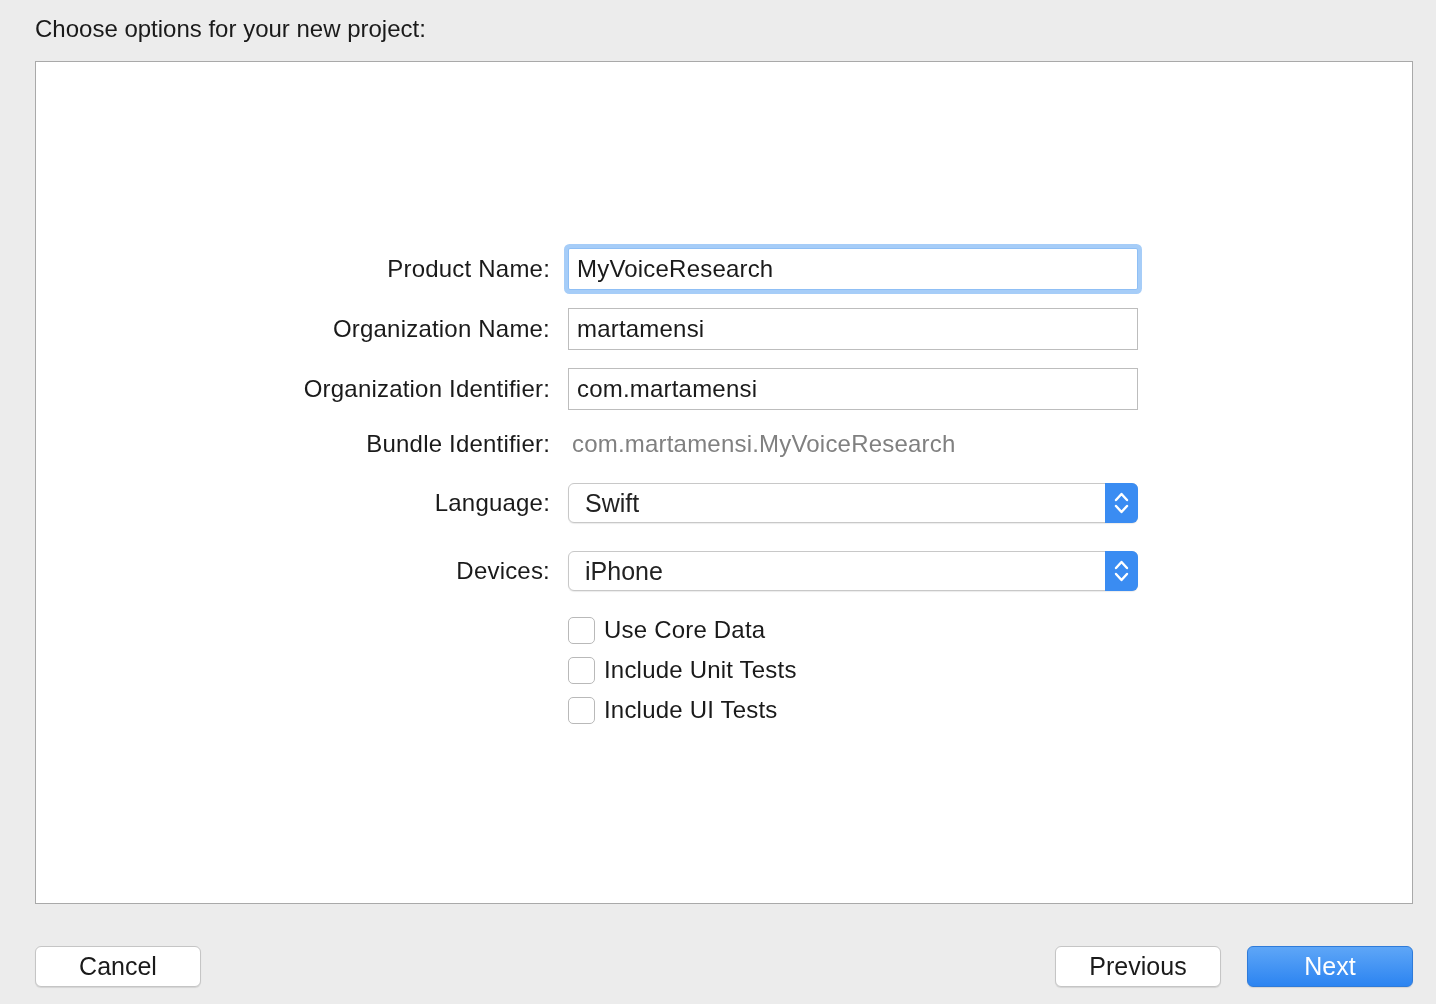 The height and width of the screenshot is (1004, 1436). Describe the element at coordinates (853, 269) in the screenshot. I see `text-field: MyVoiceResearch` at that location.